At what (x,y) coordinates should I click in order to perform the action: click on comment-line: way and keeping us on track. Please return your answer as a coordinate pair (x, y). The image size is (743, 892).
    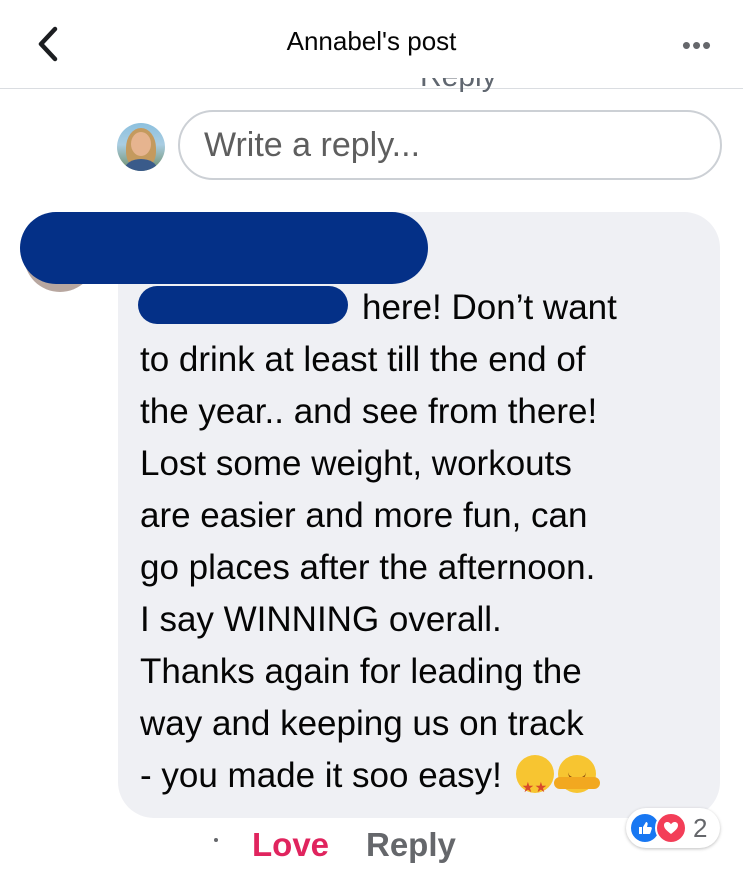
    Looking at the image, I should click on (362, 723).